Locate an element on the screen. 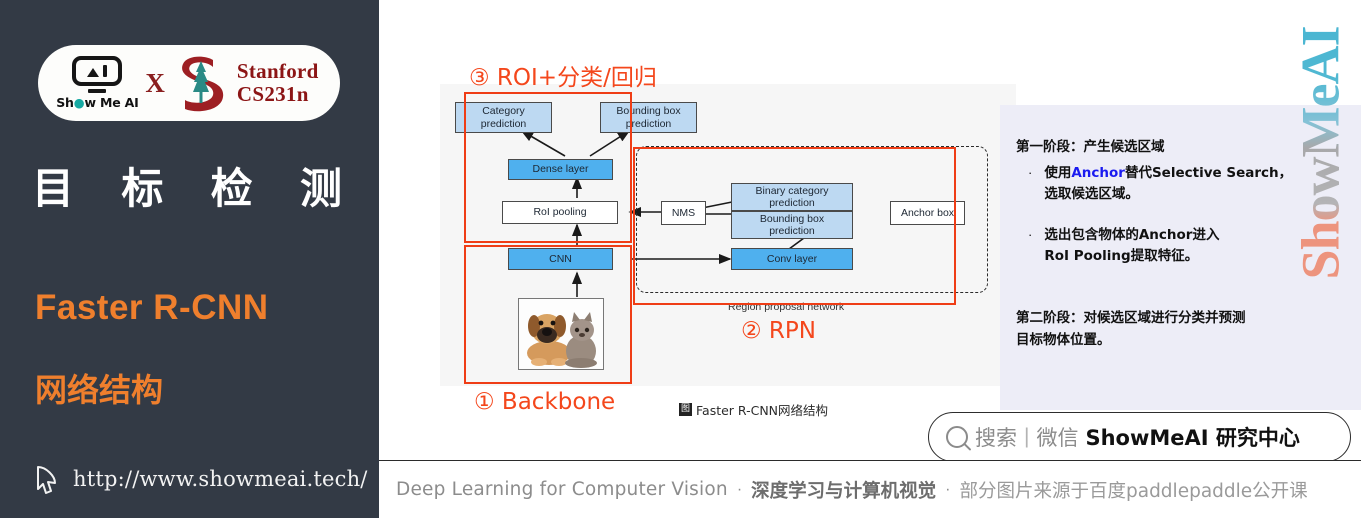 The height and width of the screenshot is (518, 1361). wechat-search-bar: 搜索 | 微信 ShowMeAI 研究中心 is located at coordinates (1139, 437).